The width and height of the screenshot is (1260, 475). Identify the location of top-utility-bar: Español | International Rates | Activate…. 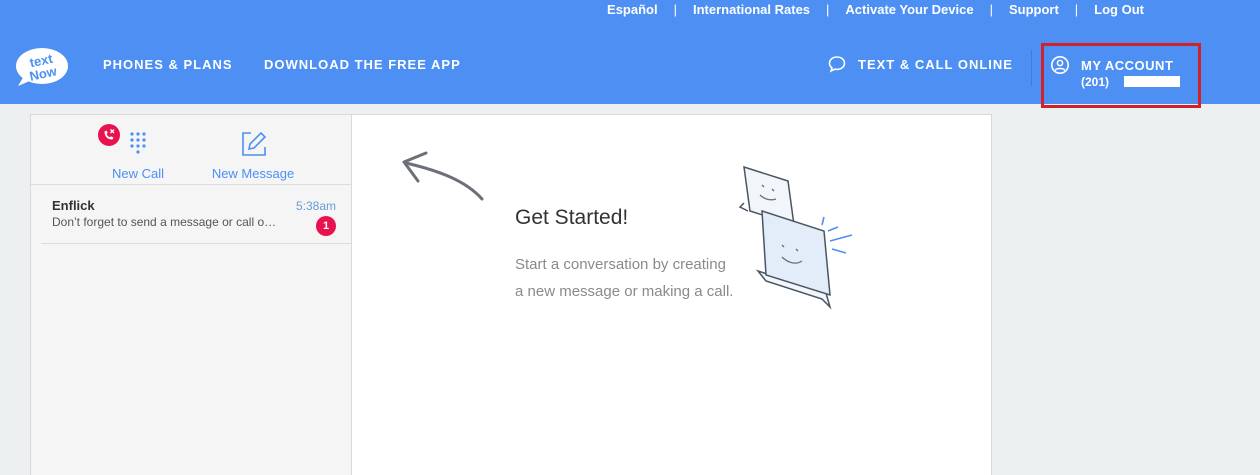
(630, 12).